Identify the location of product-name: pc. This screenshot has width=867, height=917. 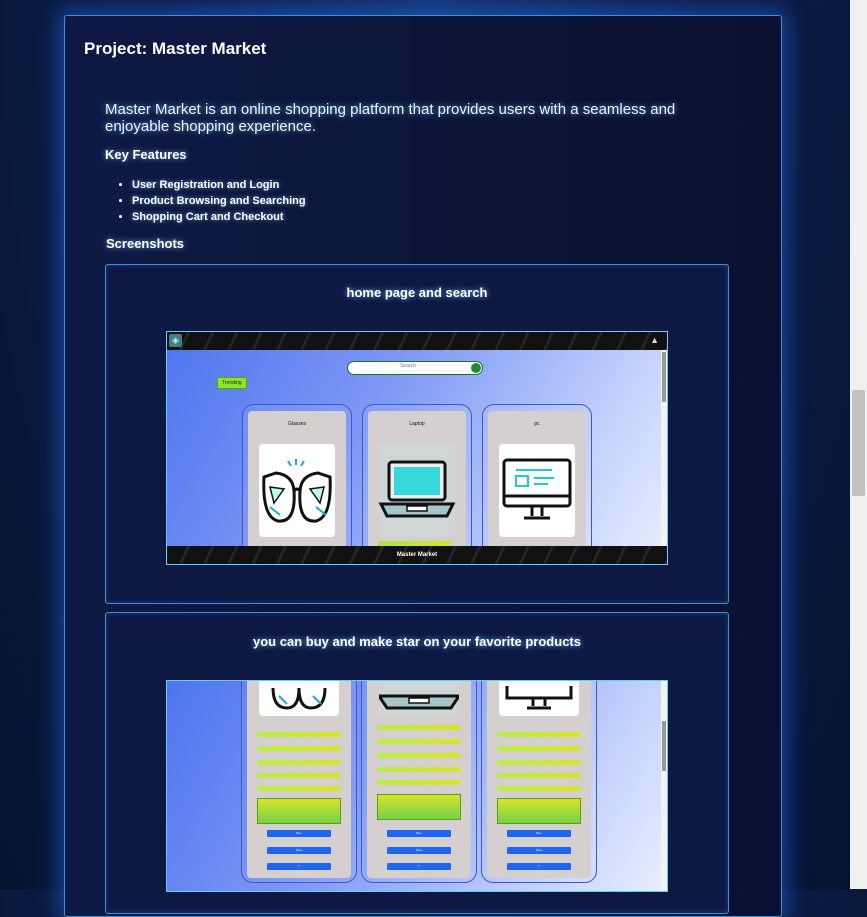
(537, 424).